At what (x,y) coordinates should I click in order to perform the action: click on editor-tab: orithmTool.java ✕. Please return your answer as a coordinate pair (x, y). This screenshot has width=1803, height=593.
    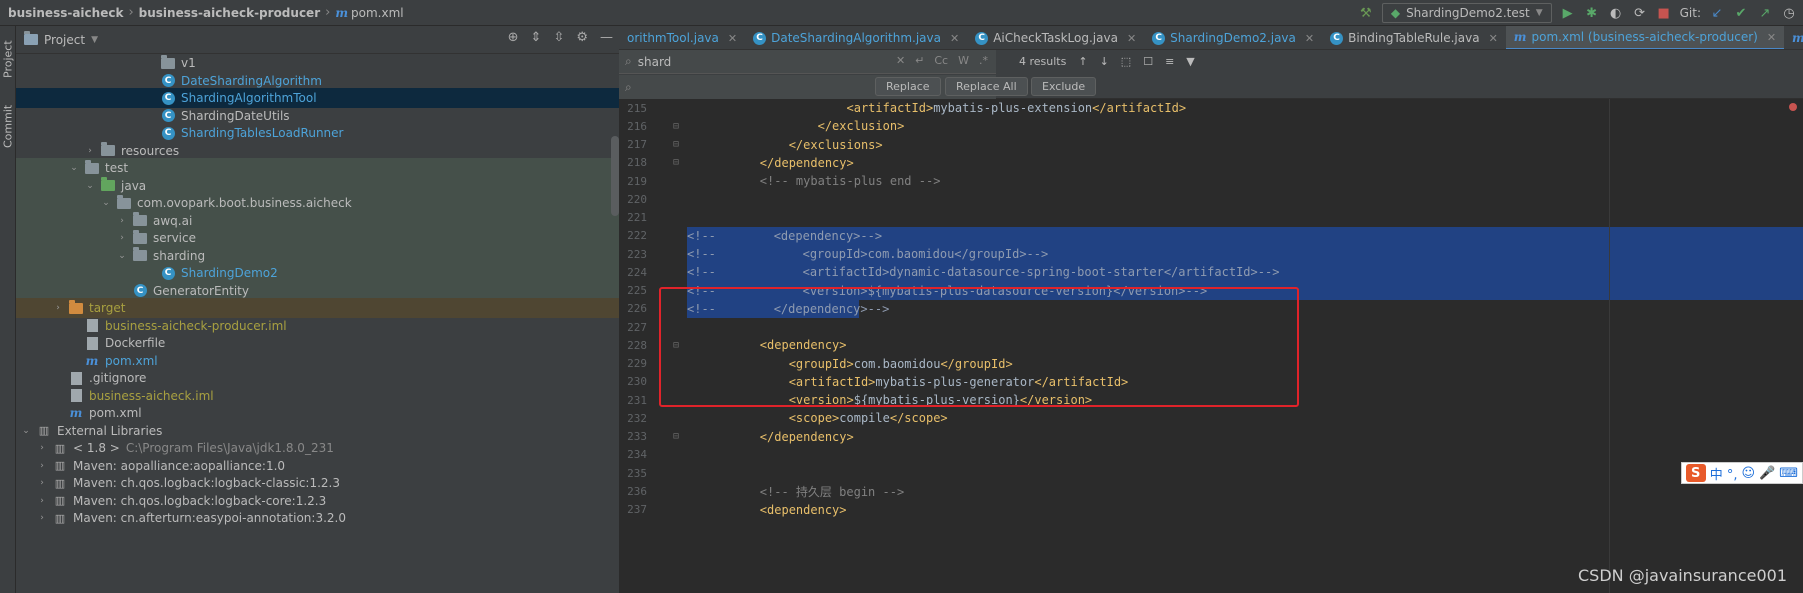
    Looking at the image, I should click on (682, 37).